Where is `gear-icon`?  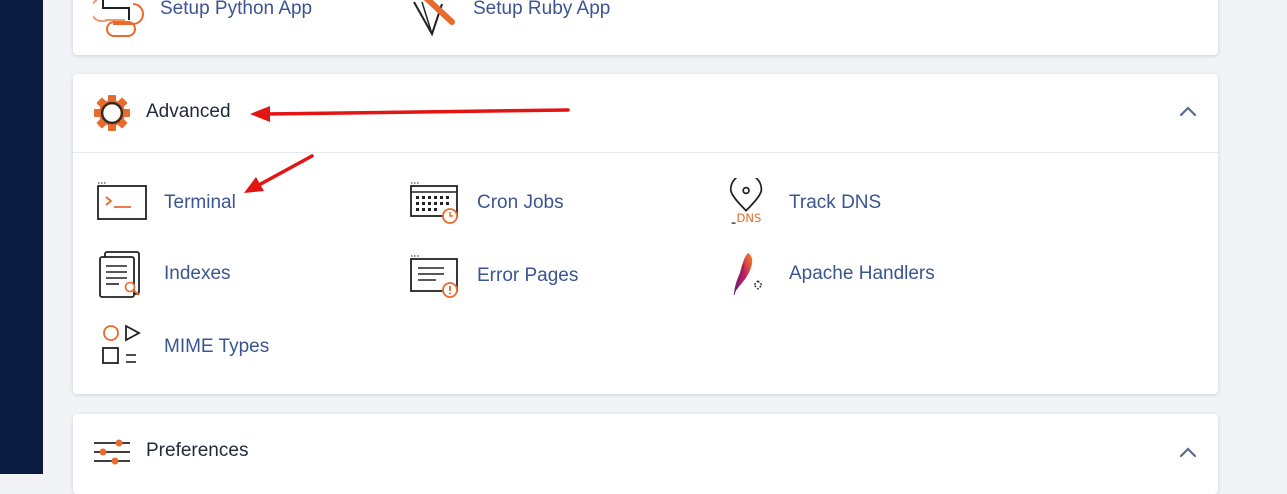 gear-icon is located at coordinates (112, 113).